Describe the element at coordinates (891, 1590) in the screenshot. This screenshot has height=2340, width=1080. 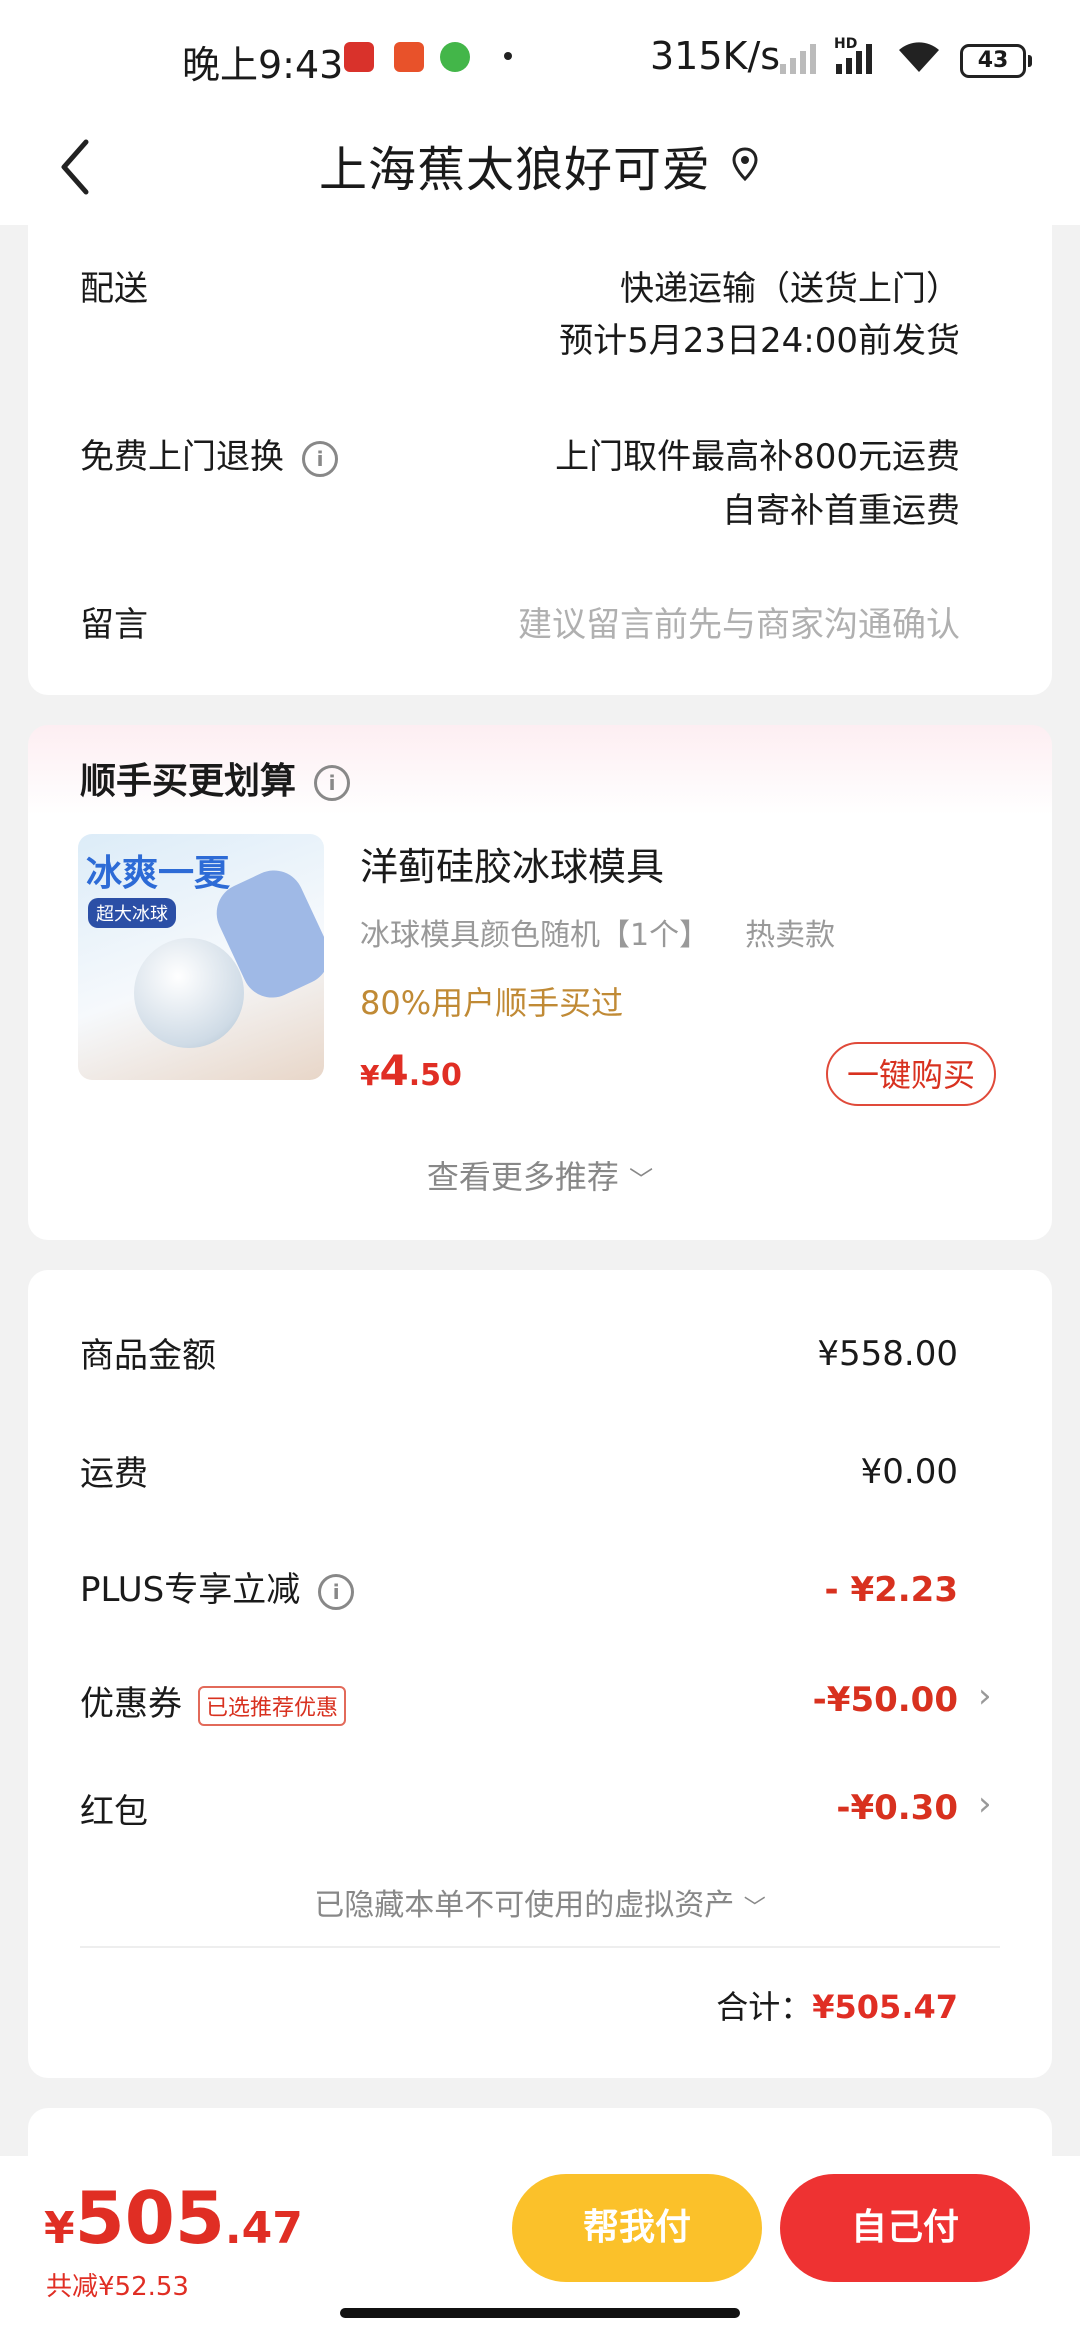
I see `plus-discount-value: - ¥2.23` at that location.